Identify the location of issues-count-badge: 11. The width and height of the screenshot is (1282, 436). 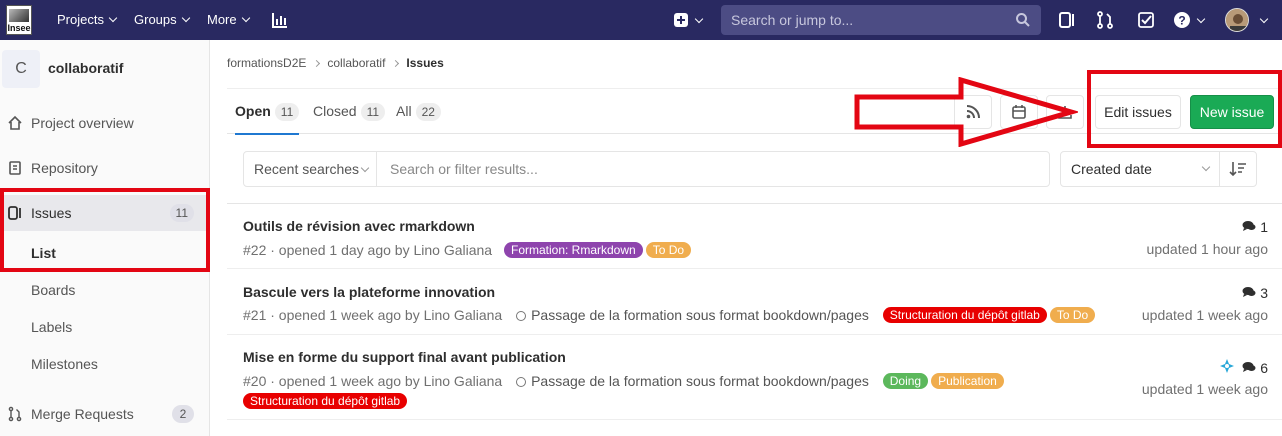
(181, 213).